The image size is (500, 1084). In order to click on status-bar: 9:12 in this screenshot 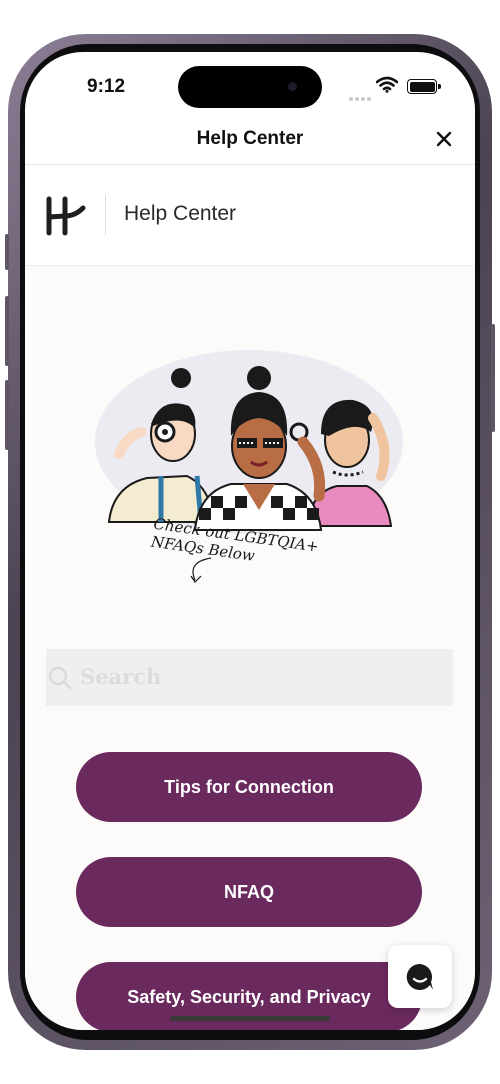, I will do `click(250, 82)`.